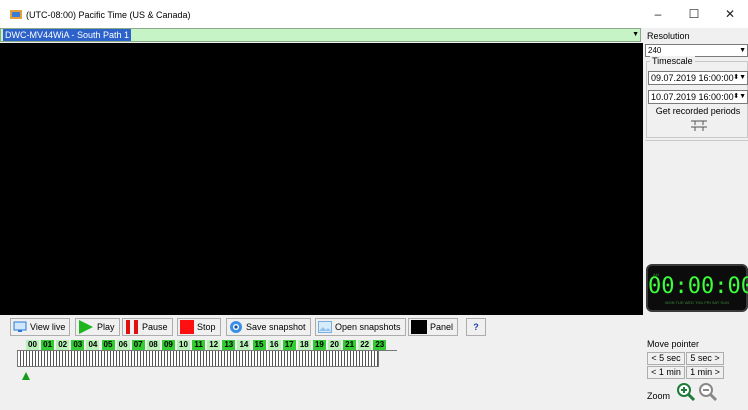 The image size is (748, 410). I want to click on hour-cell-22: 22, so click(365, 345).